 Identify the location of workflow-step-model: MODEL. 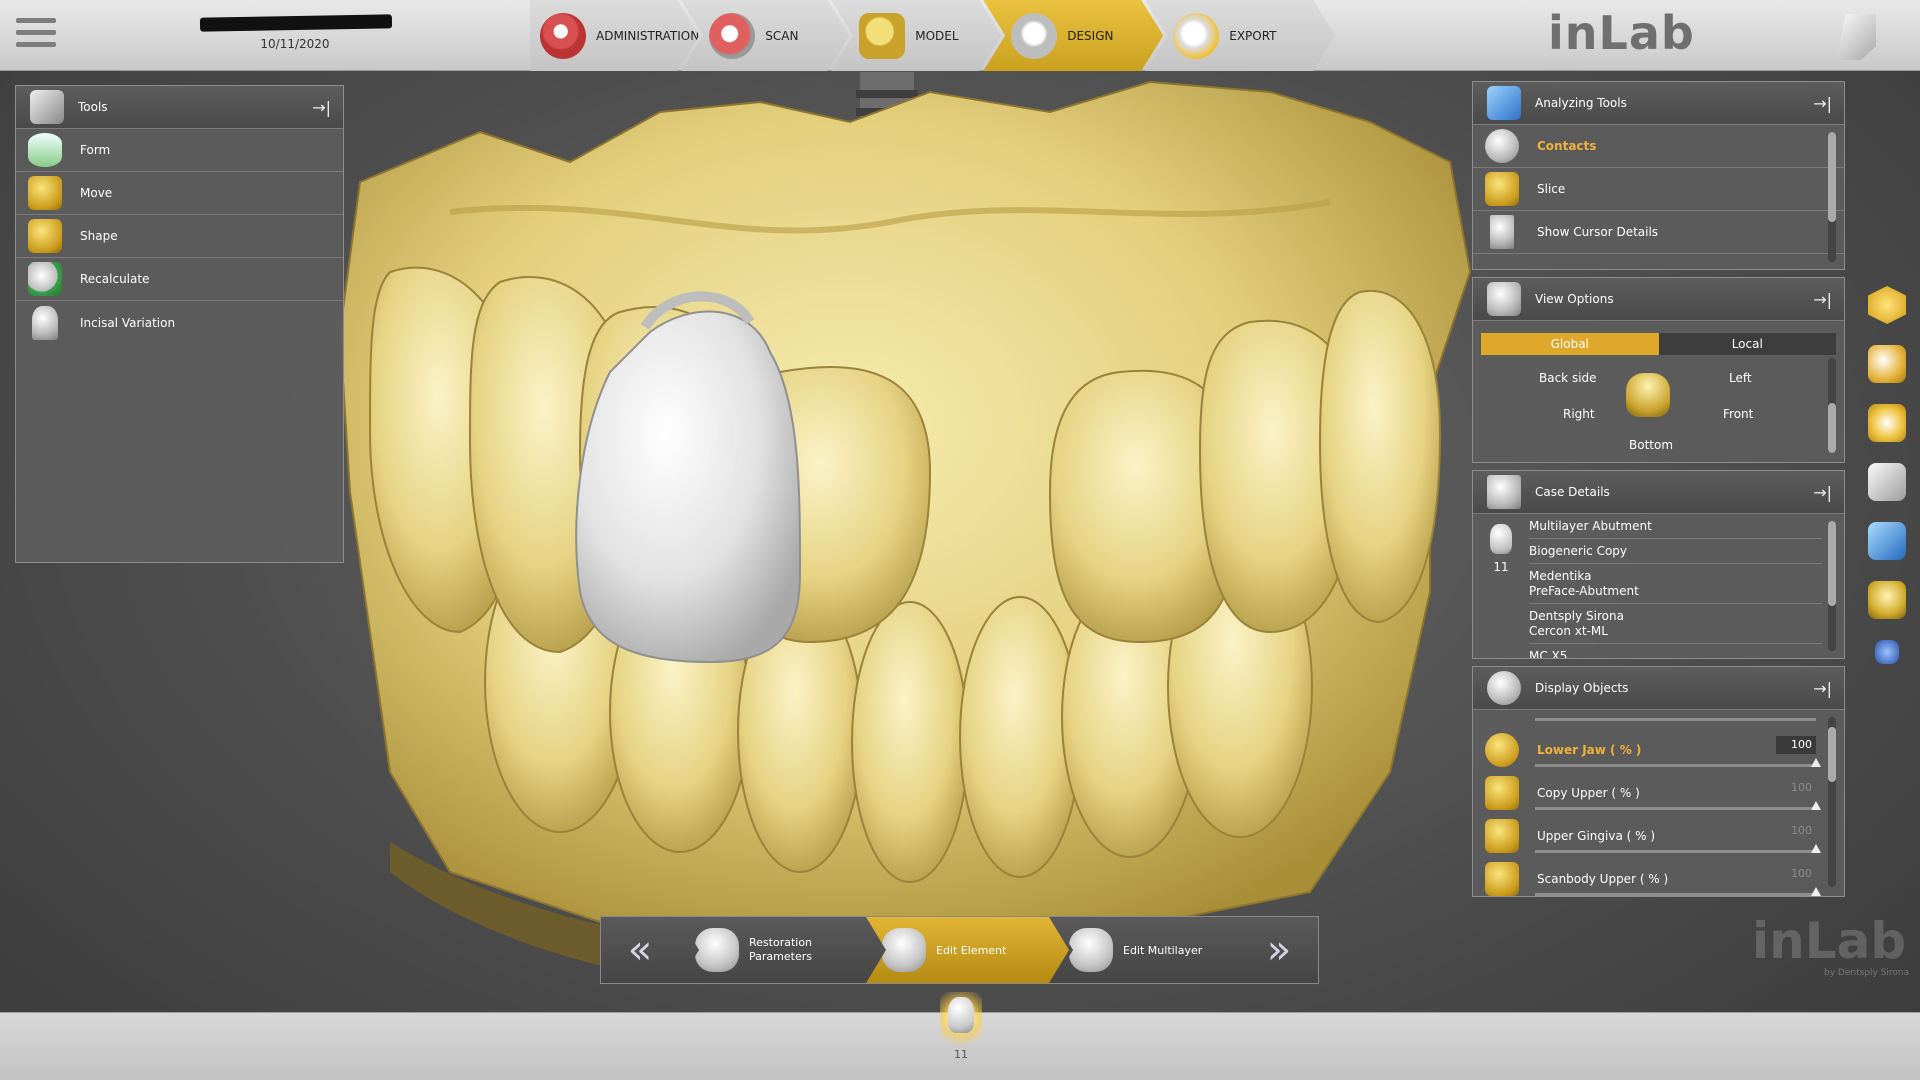
(916, 35).